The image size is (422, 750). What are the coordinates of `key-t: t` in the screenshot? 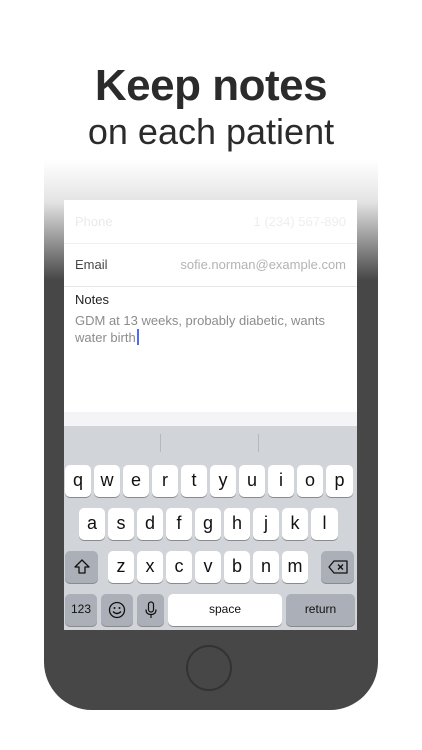 It's located at (194, 481).